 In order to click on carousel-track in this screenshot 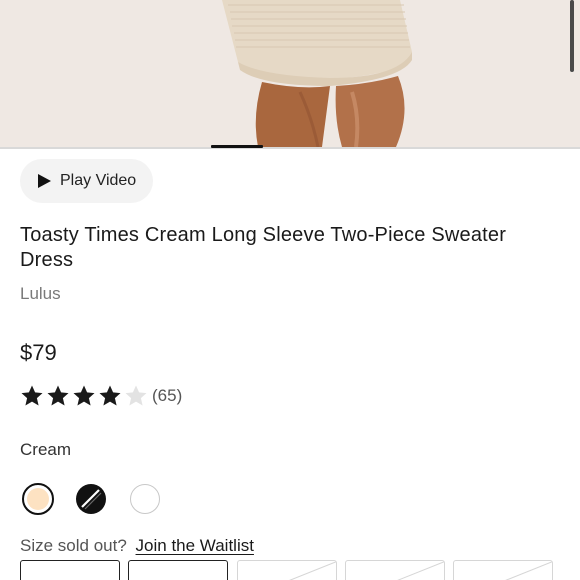, I will do `click(290, 148)`.